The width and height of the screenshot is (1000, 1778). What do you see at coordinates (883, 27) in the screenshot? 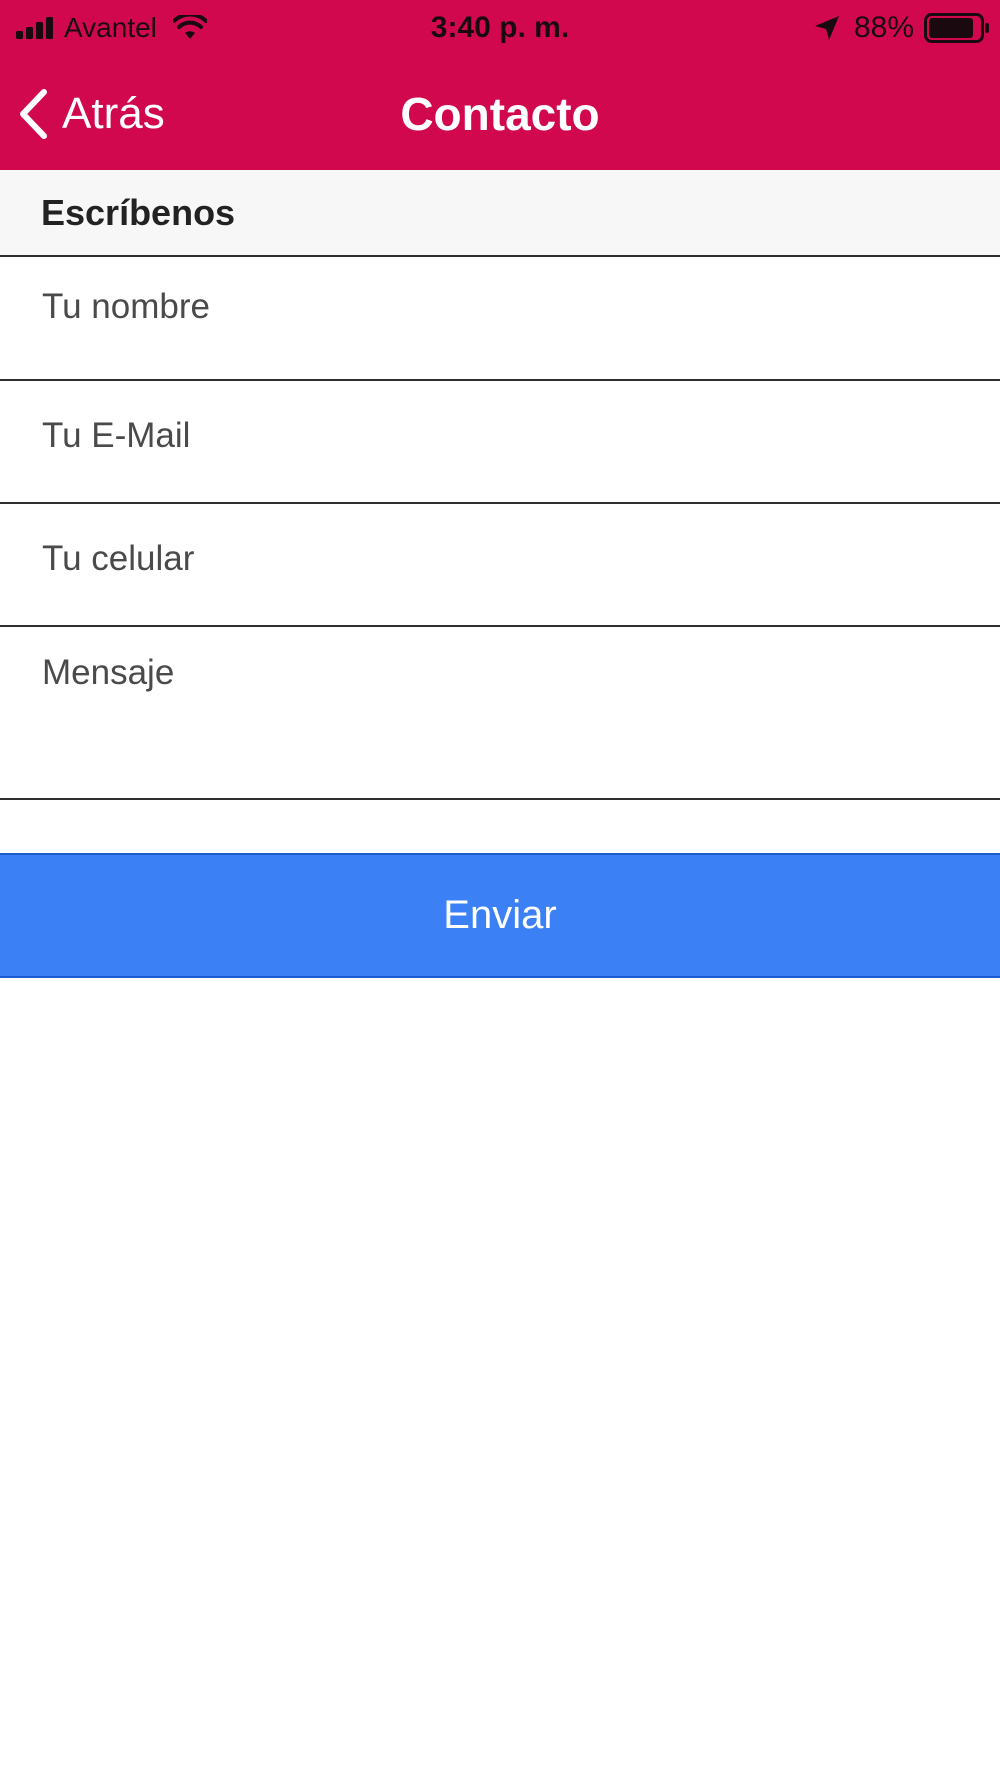
I see `battery-percent: 88%` at bounding box center [883, 27].